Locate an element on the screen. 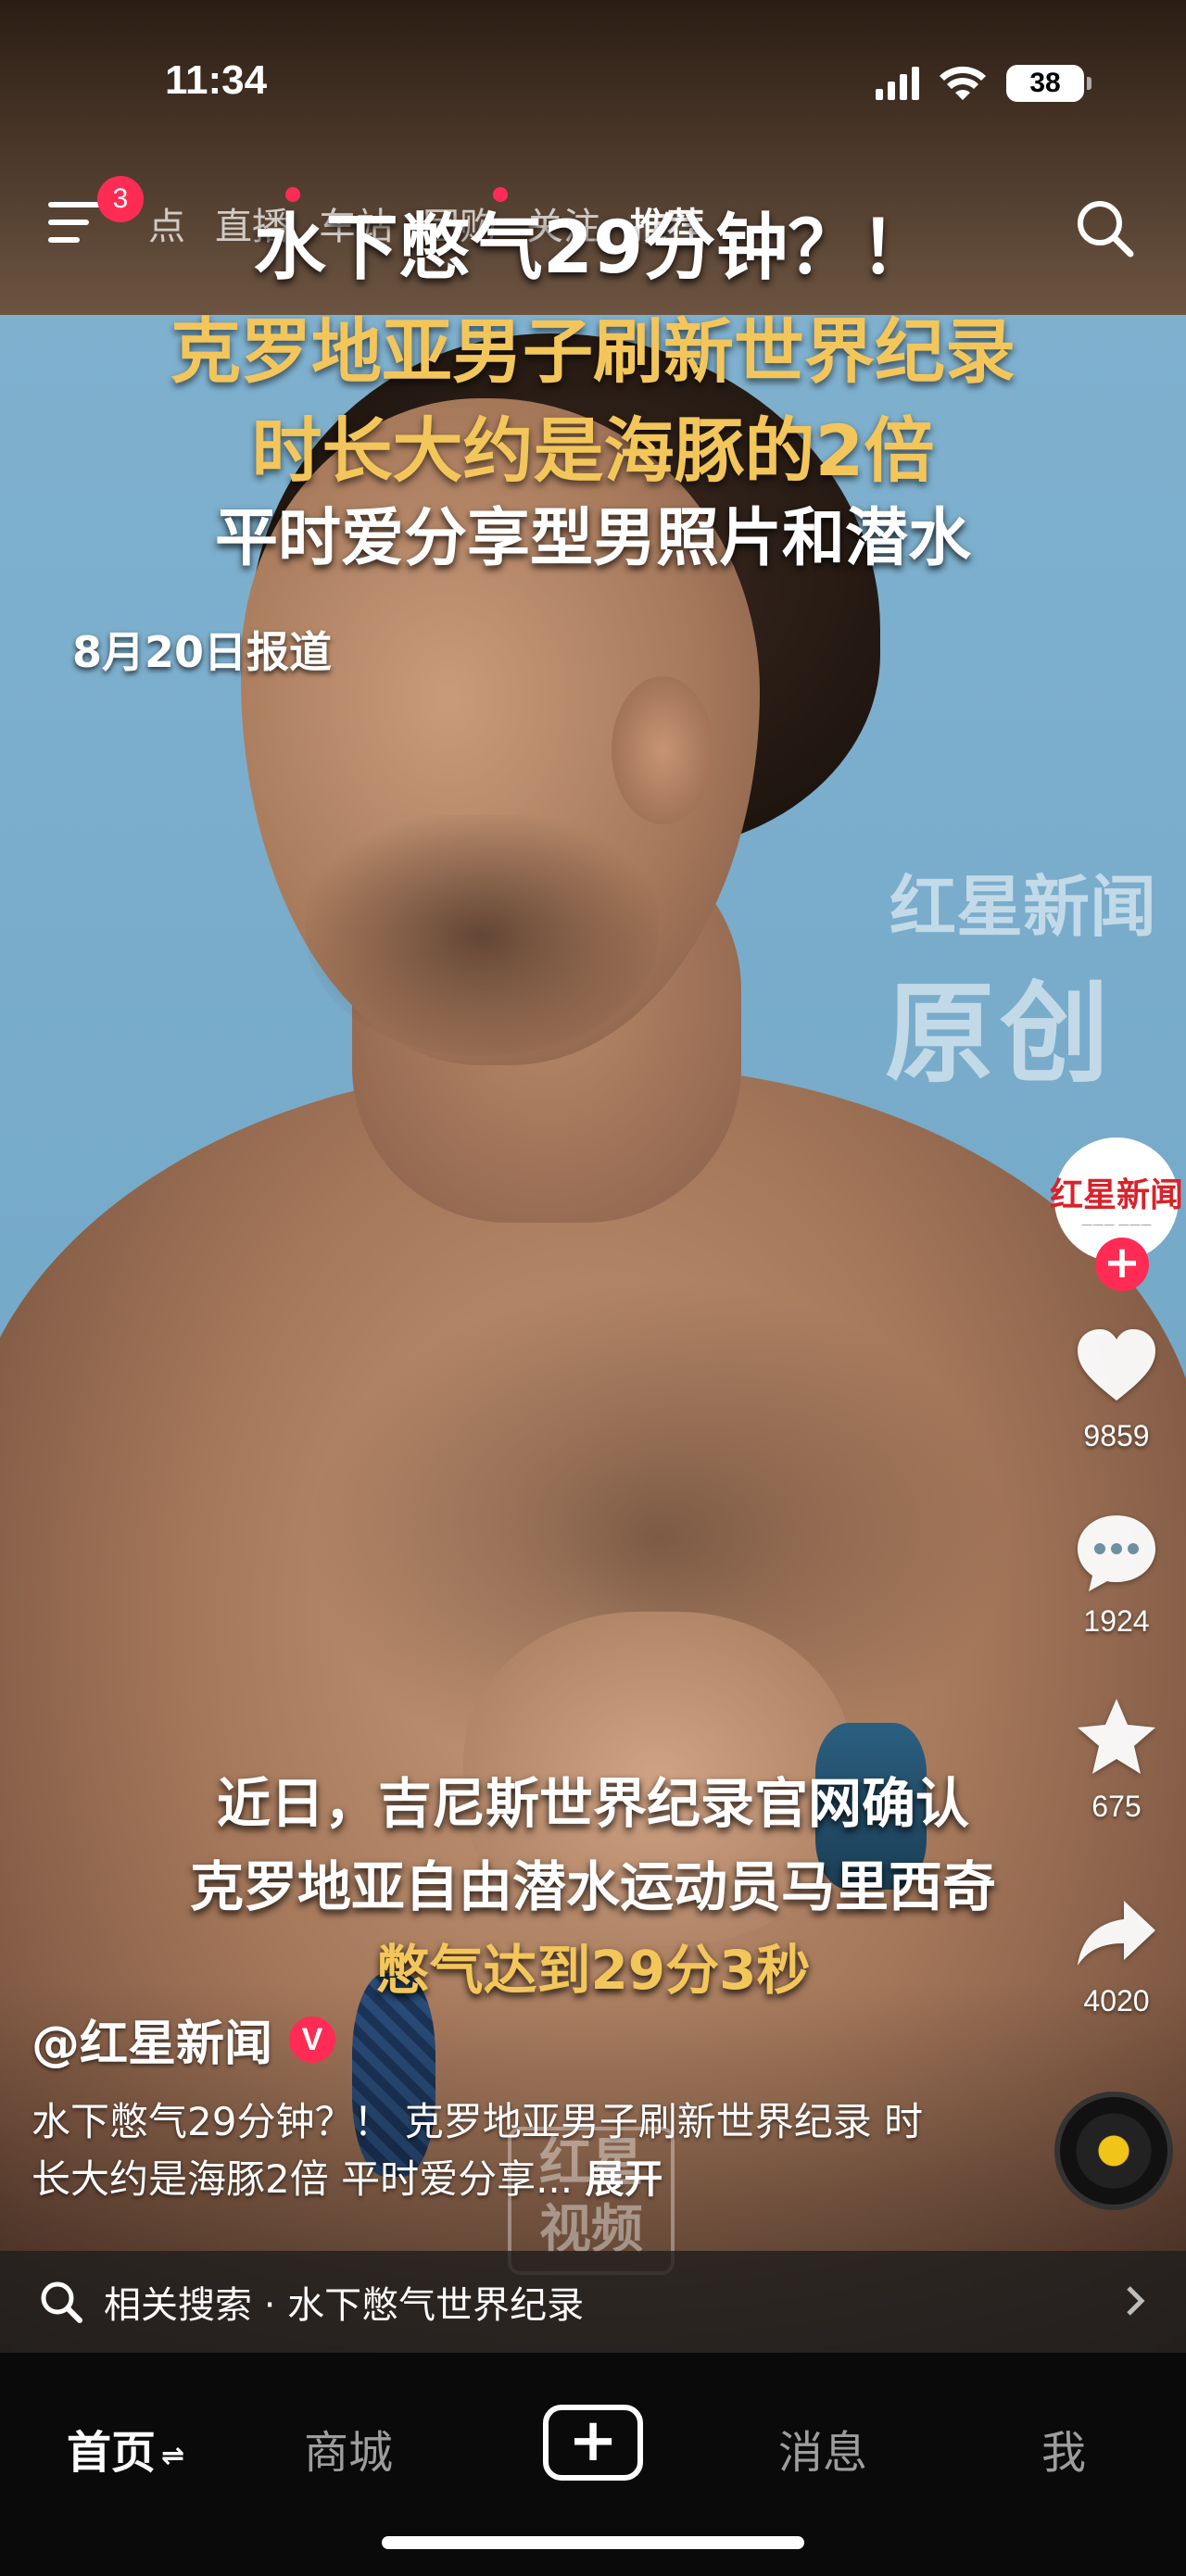  watermark-original: 原创 is located at coordinates (1000, 1033).